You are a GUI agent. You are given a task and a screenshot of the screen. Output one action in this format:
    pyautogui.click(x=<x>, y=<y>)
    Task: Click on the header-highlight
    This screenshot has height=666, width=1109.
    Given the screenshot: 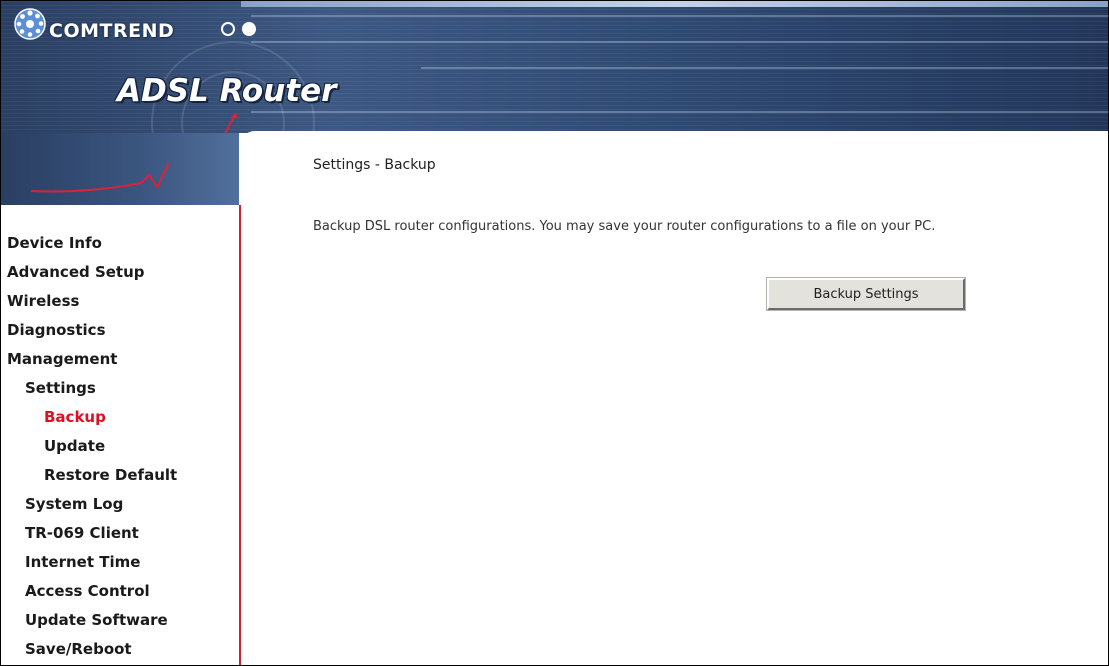 What is the action you would take?
    pyautogui.click(x=674, y=4)
    